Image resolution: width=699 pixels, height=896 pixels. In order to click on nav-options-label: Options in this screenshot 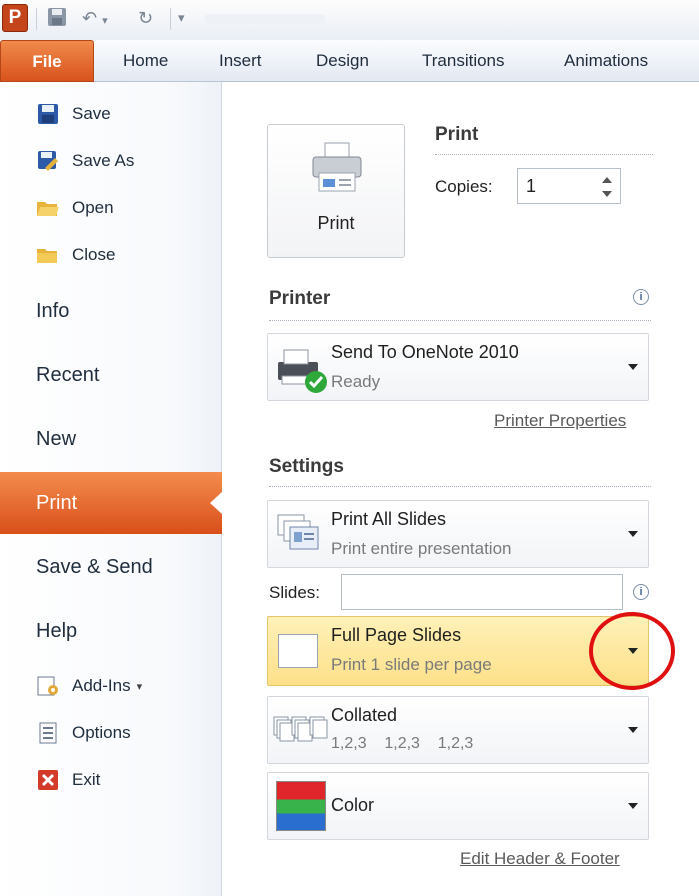, I will do `click(101, 732)`.